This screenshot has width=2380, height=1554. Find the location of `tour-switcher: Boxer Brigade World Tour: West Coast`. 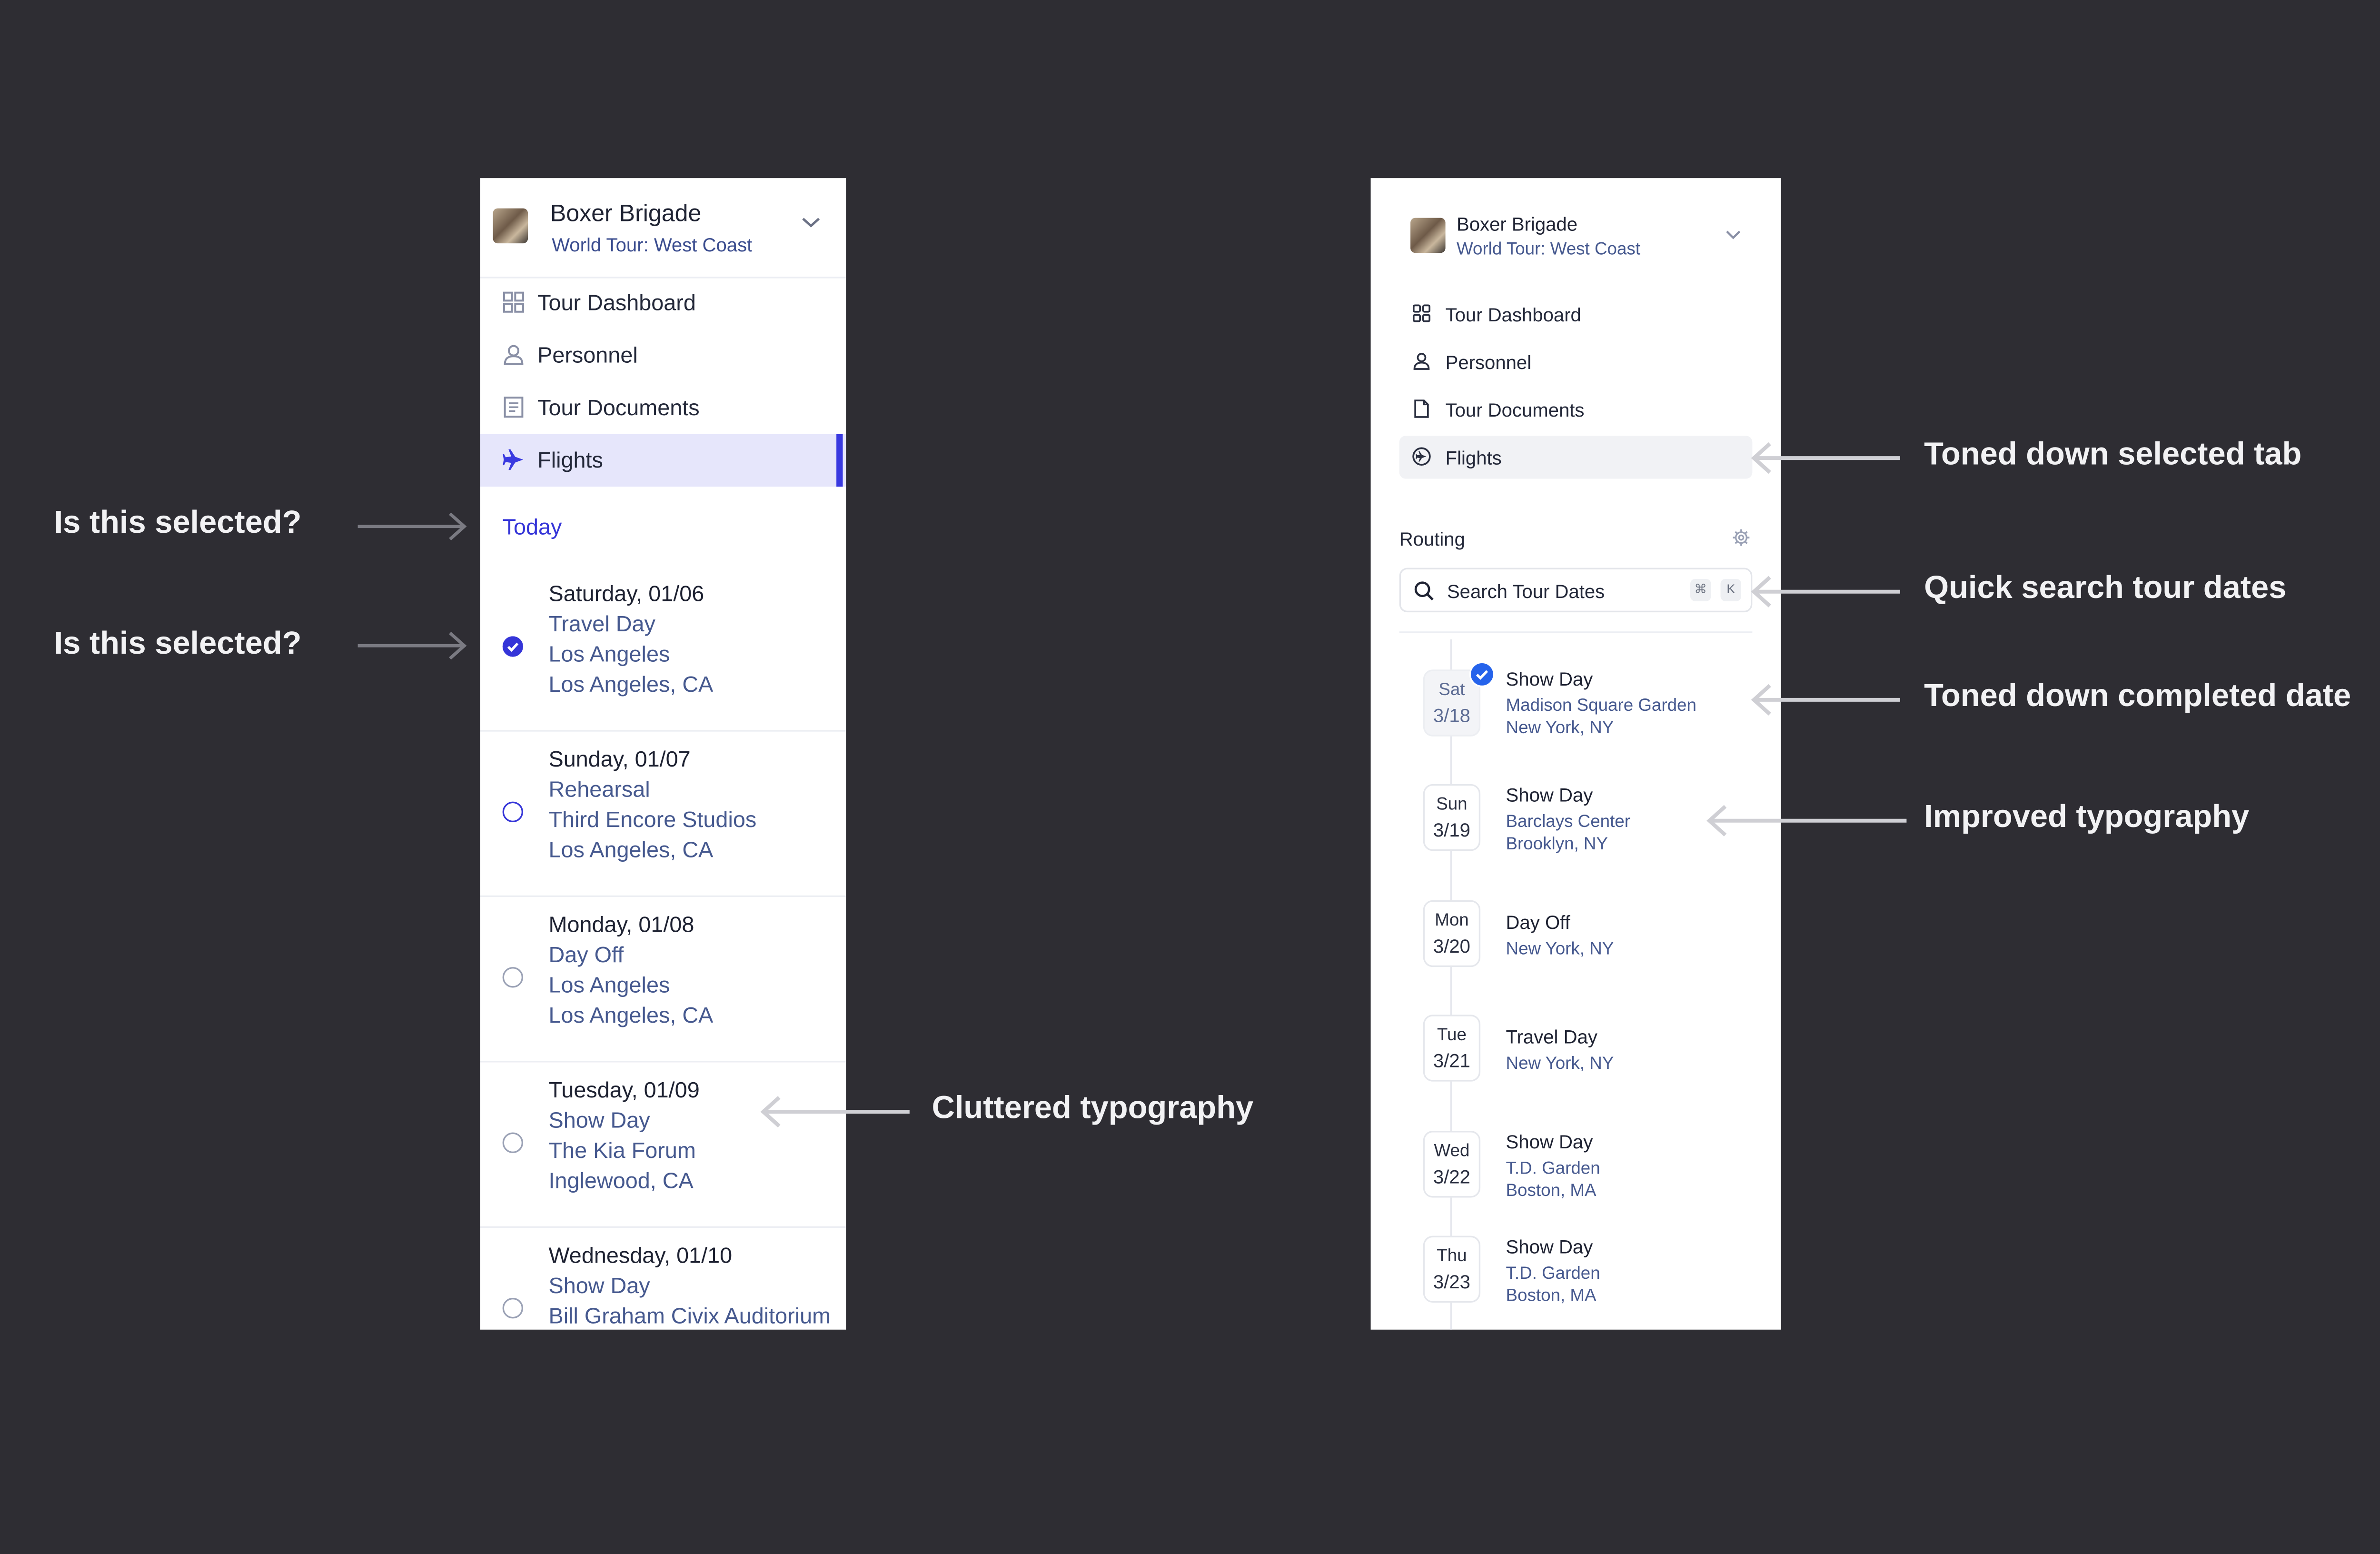

tour-switcher: Boxer Brigade World Tour: West Coast is located at coordinates (663, 228).